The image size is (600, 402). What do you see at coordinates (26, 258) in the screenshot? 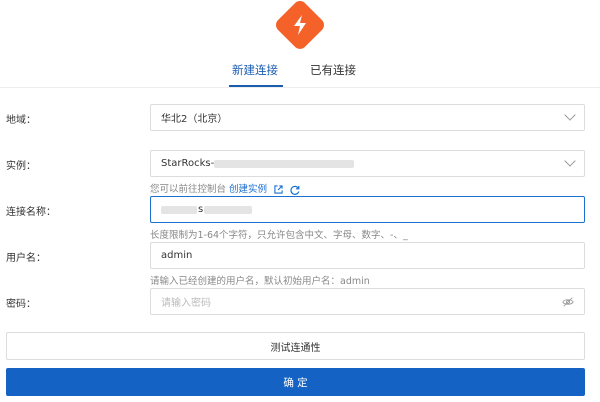
I see `username-label: 用户名：` at bounding box center [26, 258].